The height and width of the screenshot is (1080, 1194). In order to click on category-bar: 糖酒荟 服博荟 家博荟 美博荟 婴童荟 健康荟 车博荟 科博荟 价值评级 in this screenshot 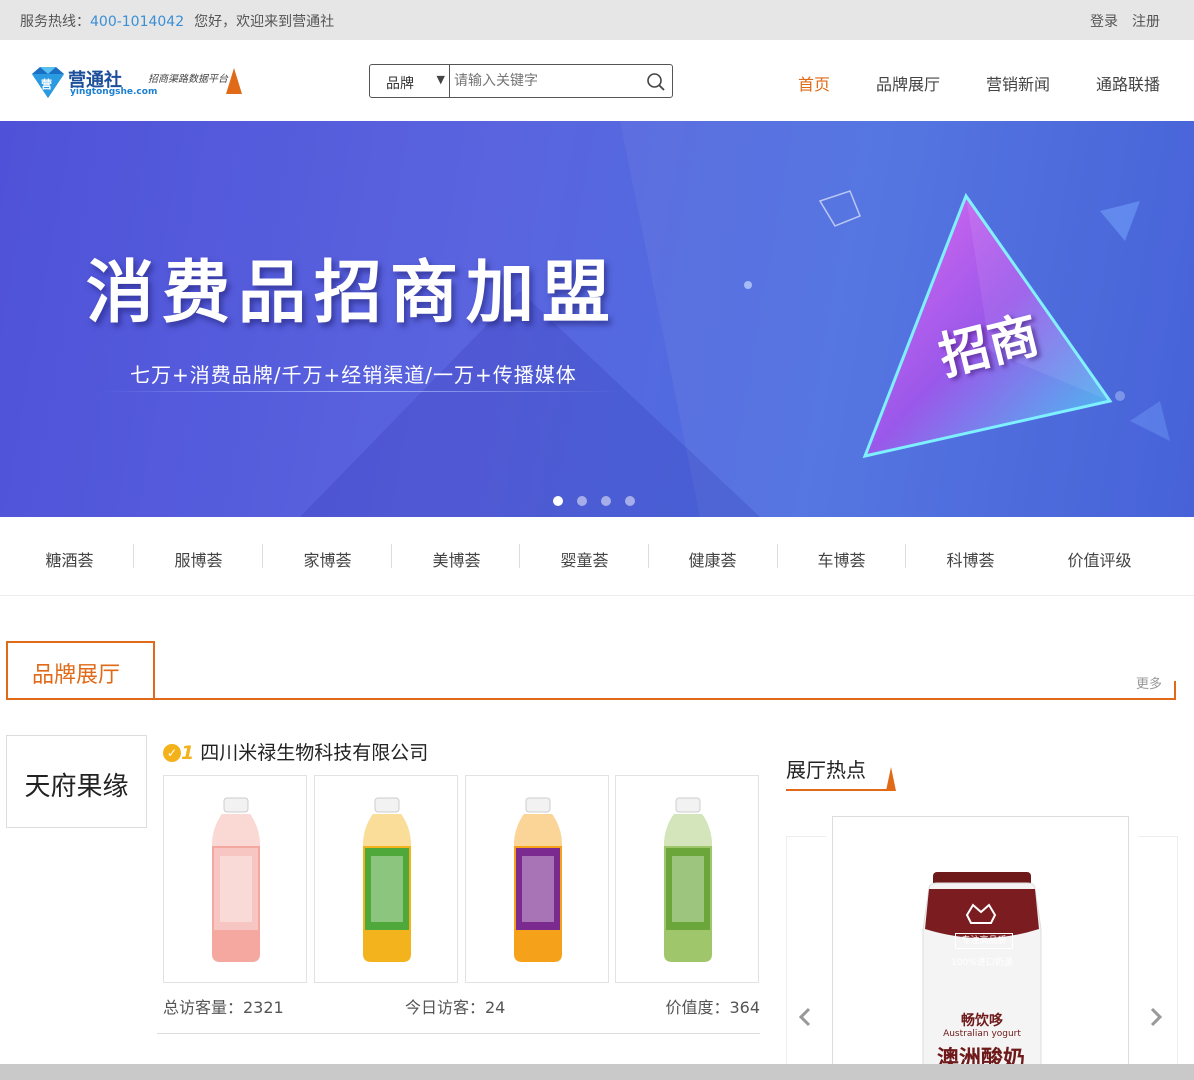, I will do `click(597, 556)`.